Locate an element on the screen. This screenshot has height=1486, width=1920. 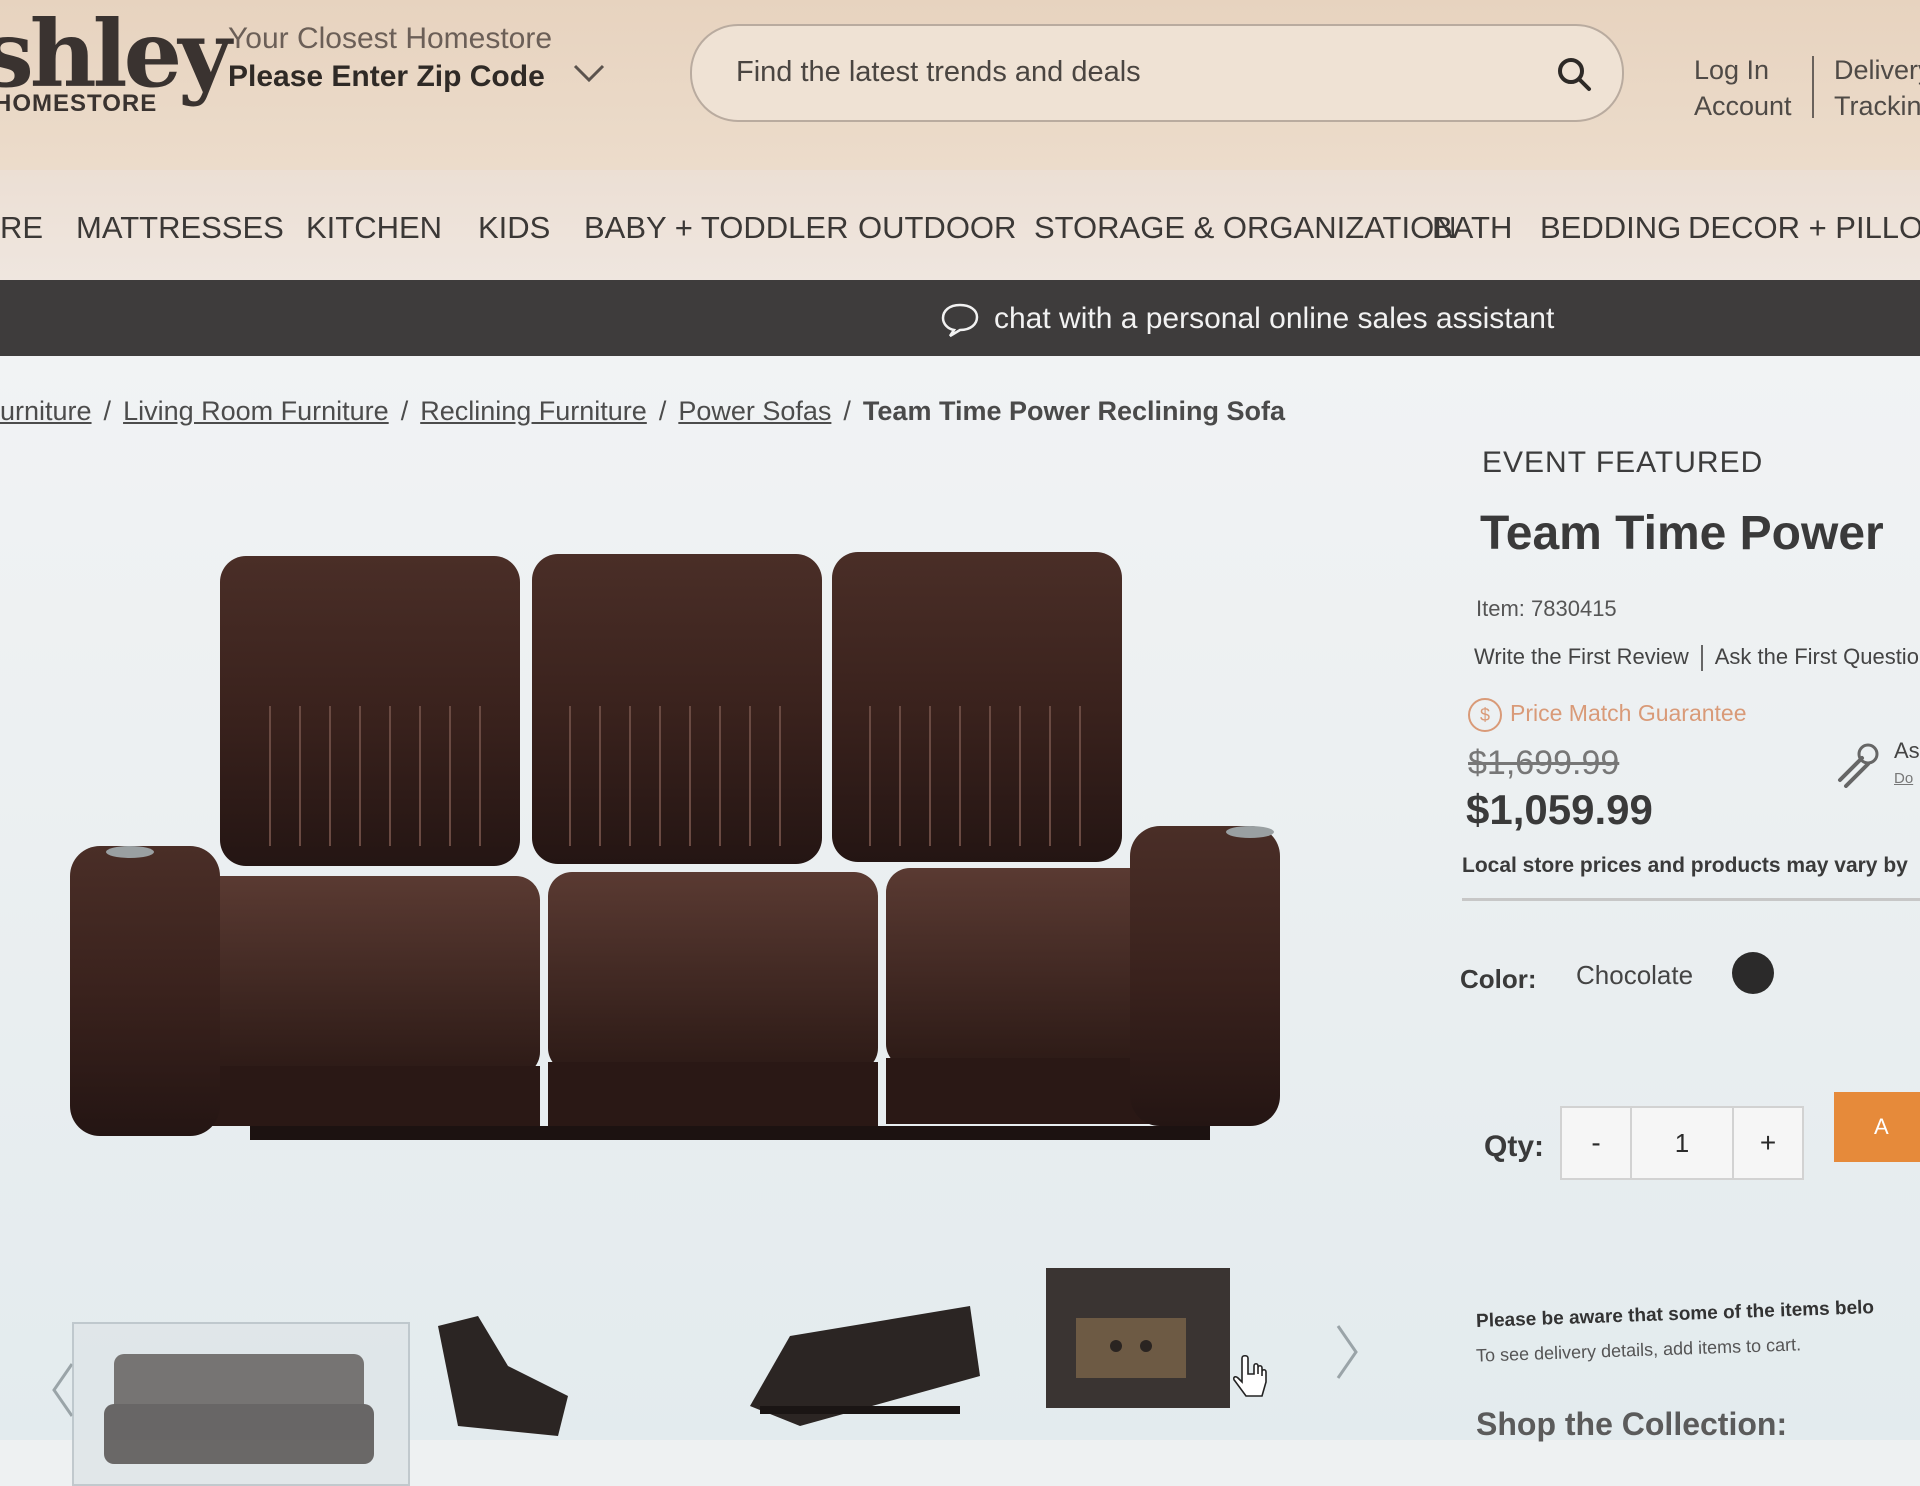
thumbnail-front-image is located at coordinates (239, 1409).